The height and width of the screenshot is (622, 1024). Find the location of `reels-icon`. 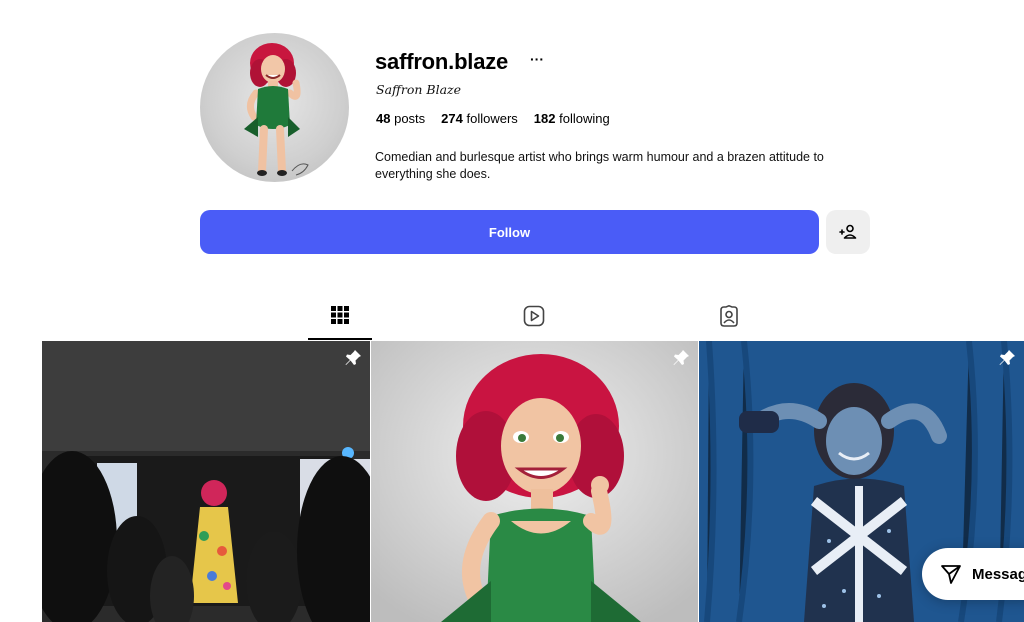

reels-icon is located at coordinates (534, 316).